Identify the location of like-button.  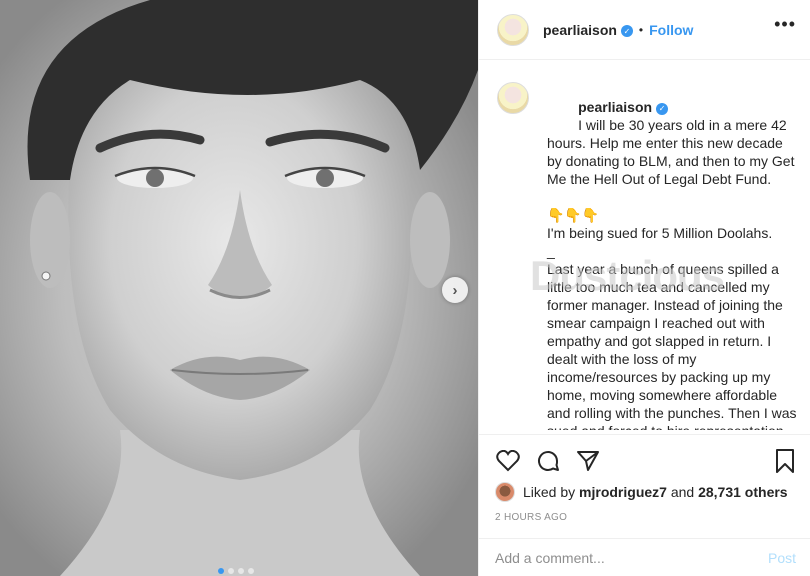
(508, 461).